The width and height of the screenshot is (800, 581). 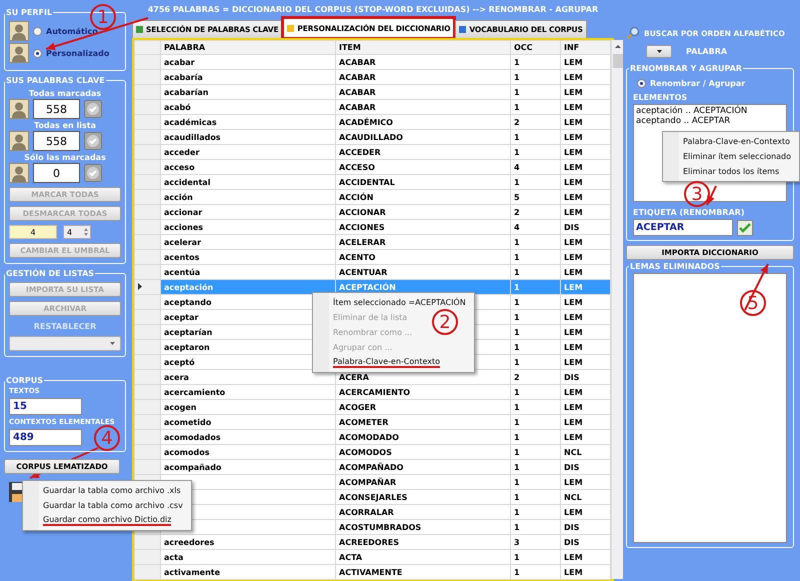 What do you see at coordinates (103, 17) in the screenshot?
I see `step-number: 1` at bounding box center [103, 17].